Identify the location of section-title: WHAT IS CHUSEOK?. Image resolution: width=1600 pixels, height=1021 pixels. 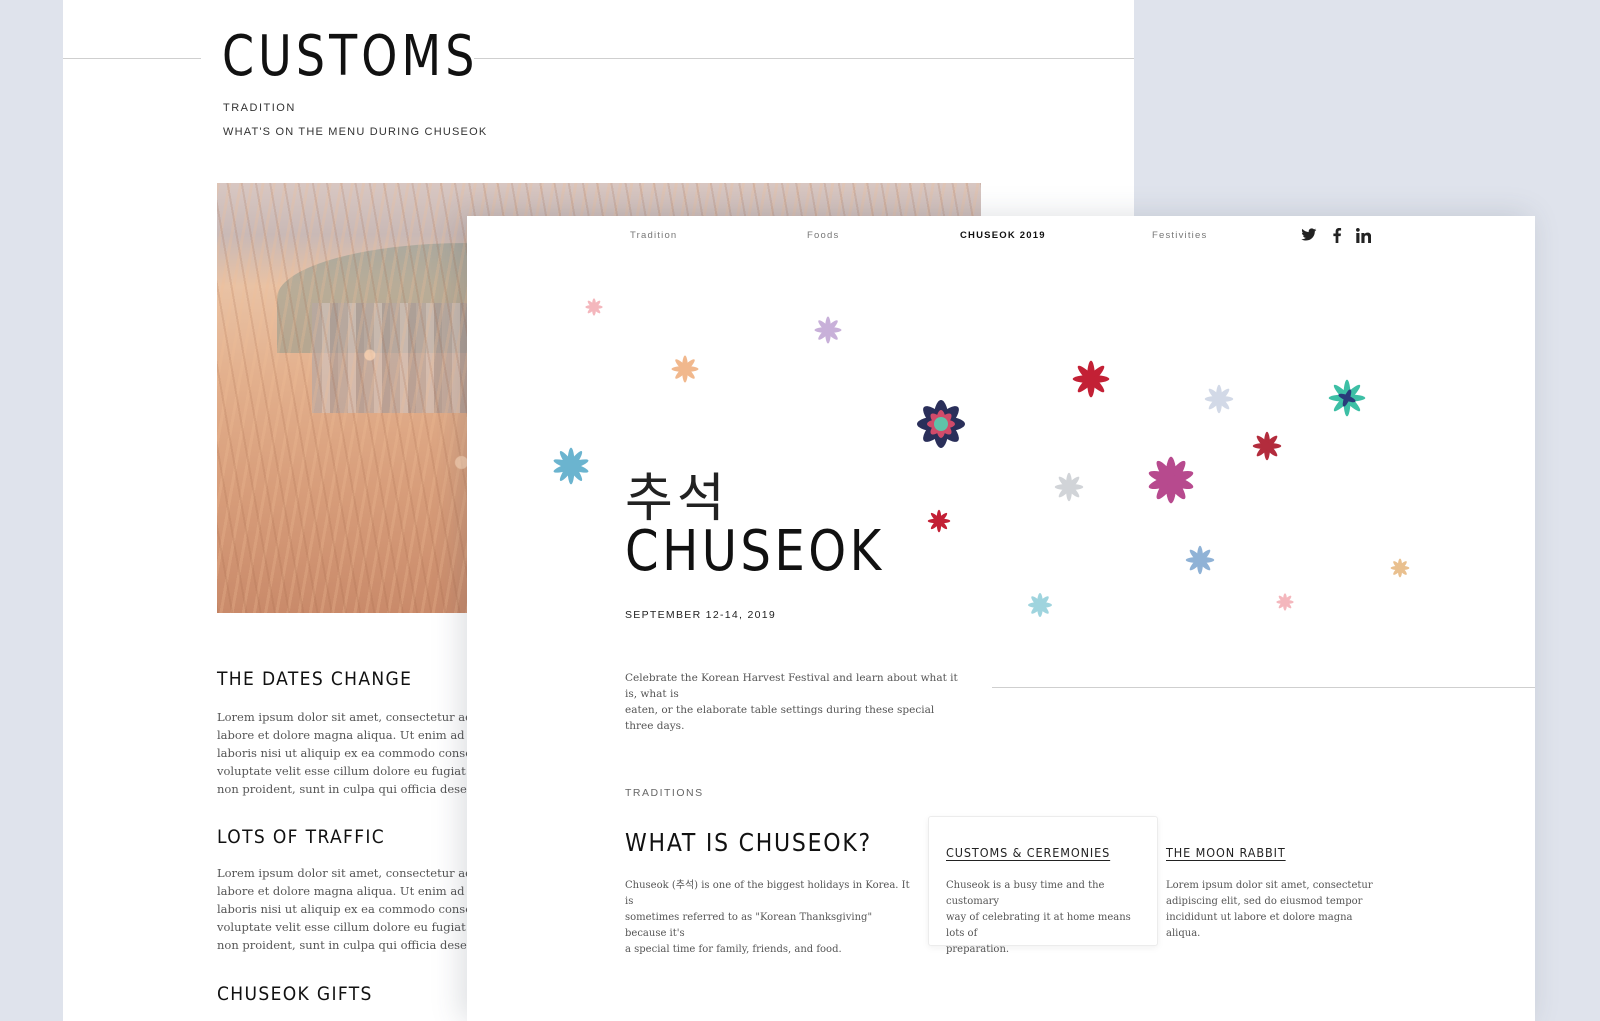
(748, 842).